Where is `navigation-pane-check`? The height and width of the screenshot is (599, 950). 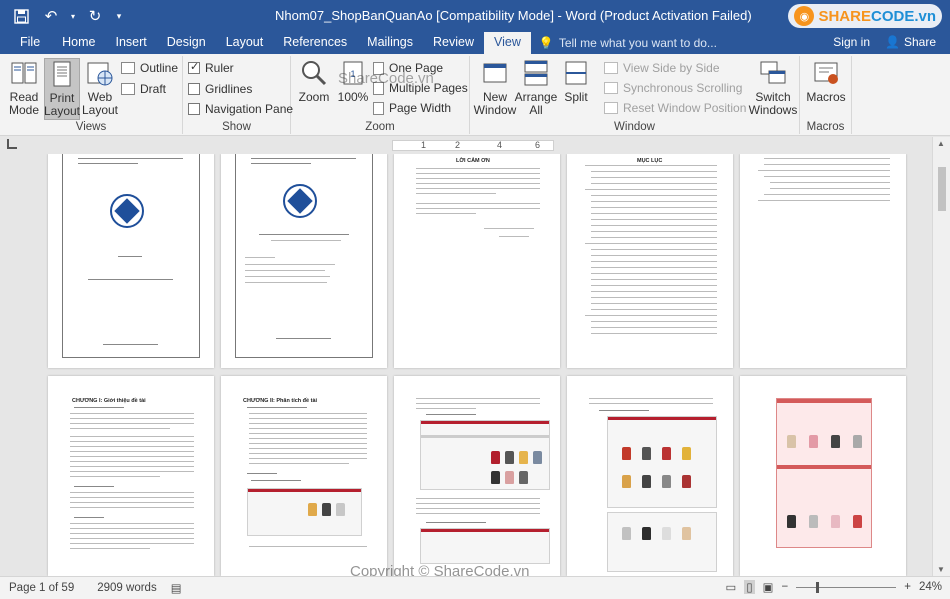 navigation-pane-check is located at coordinates (194, 109).